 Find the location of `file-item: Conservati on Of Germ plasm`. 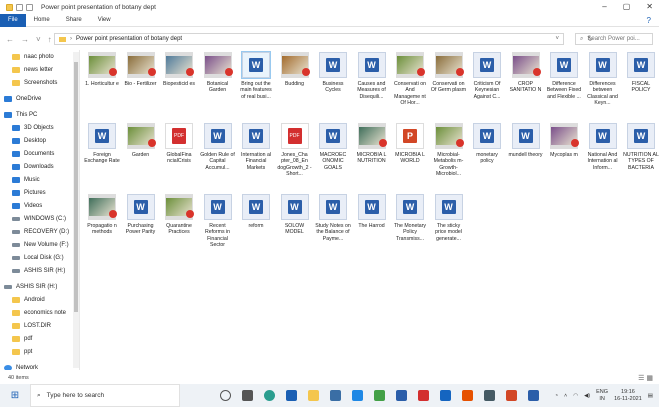

file-item: Conservati on Of Germ plasm is located at coordinates (449, 73).